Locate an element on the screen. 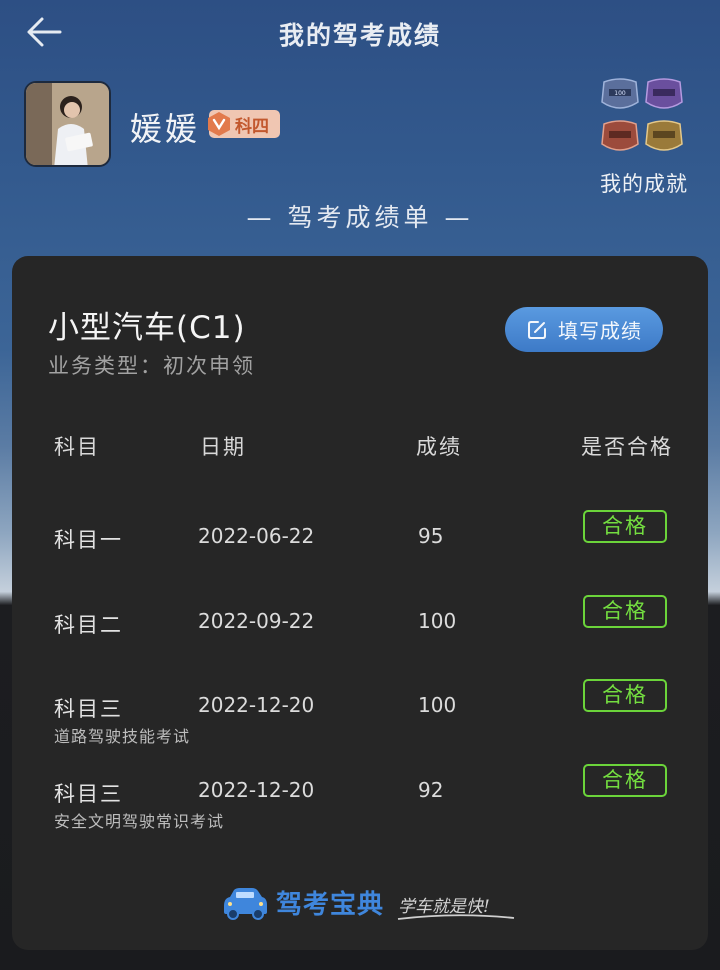  avatar is located at coordinates (67, 124).